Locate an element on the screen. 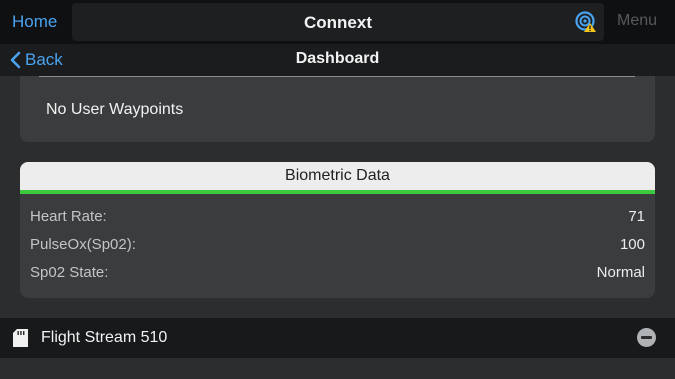 The height and width of the screenshot is (379, 675). pulse-ox-label: PulseOx(Sp02): is located at coordinates (83, 244).